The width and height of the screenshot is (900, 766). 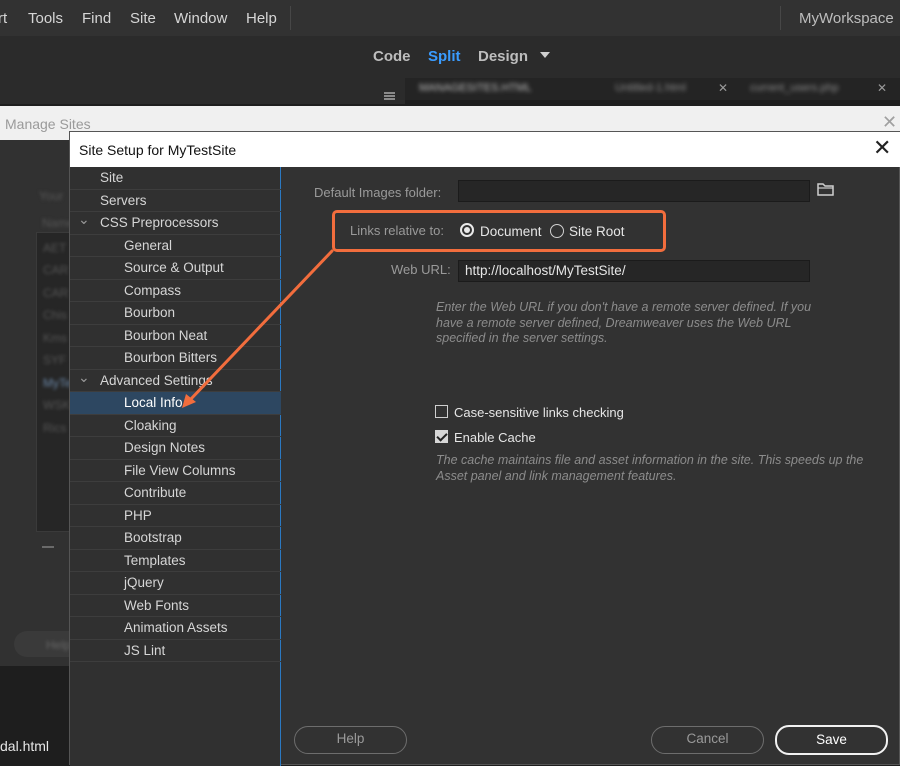 I want to click on workspace-divider, so click(x=780, y=18).